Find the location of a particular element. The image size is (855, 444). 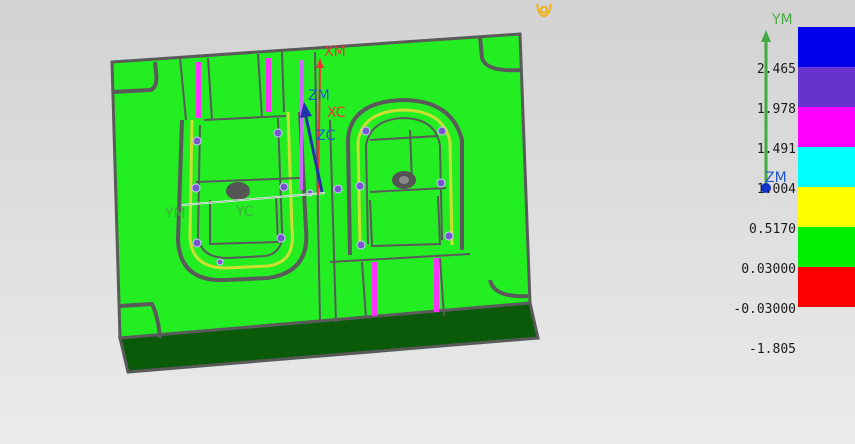

legend-value: 2.465 is located at coordinates (776, 69).